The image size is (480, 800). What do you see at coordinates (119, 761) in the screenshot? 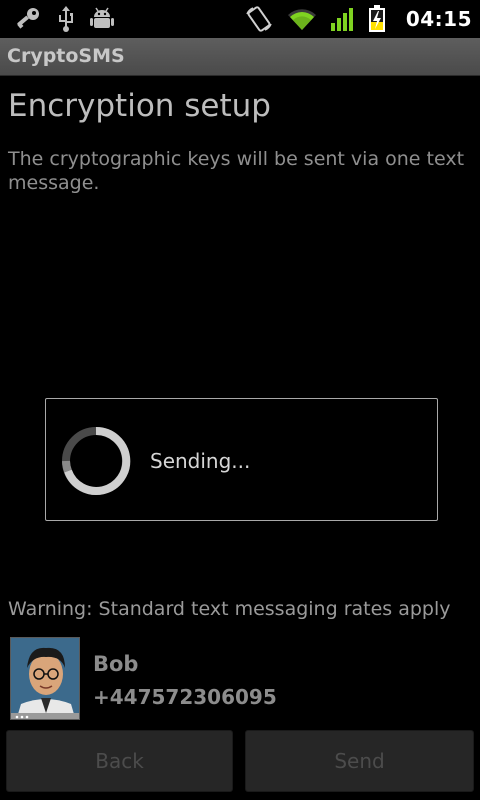
I see `back-button: Back` at bounding box center [119, 761].